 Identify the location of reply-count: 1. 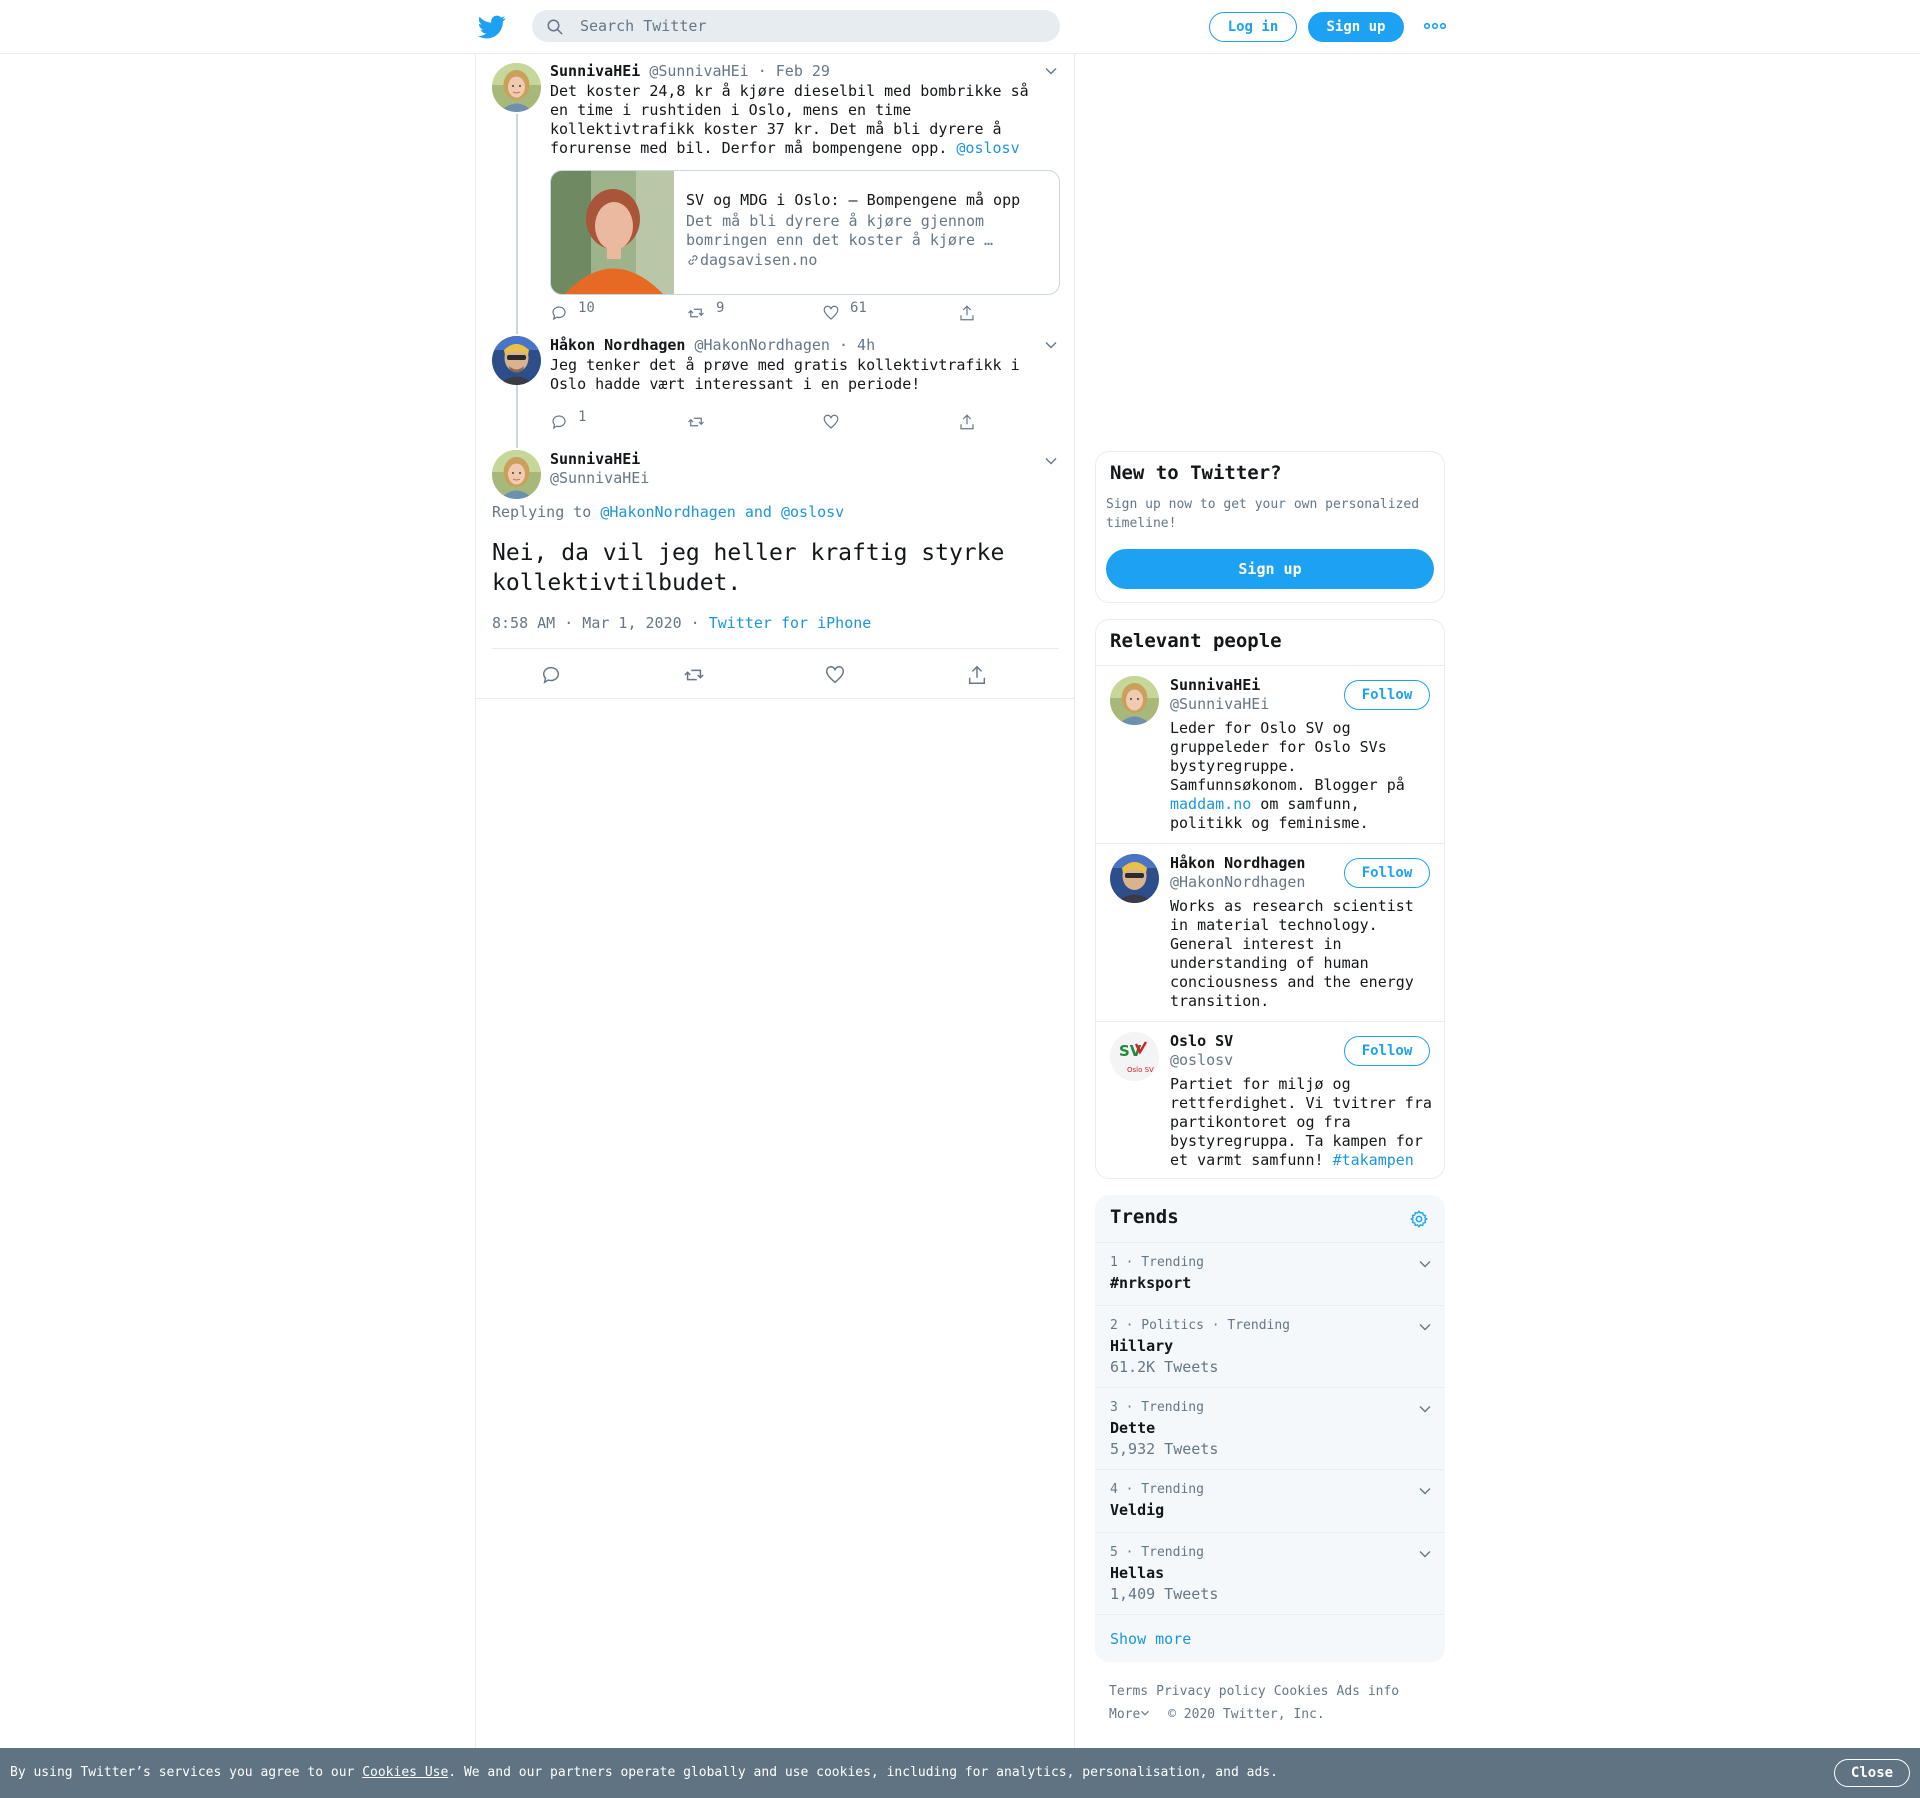
(582, 417).